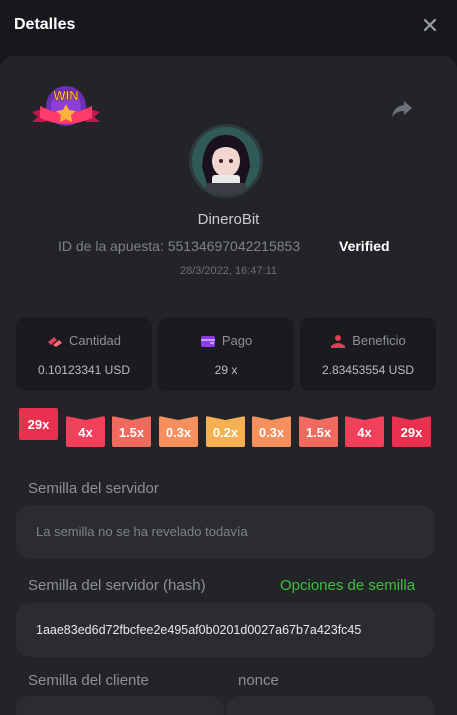  Describe the element at coordinates (338, 341) in the screenshot. I see `profit-icon` at that location.